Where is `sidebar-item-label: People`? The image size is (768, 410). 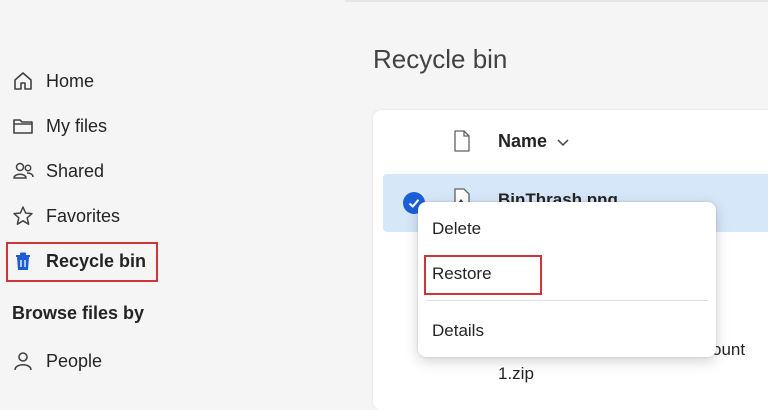
sidebar-item-label: People is located at coordinates (74, 360).